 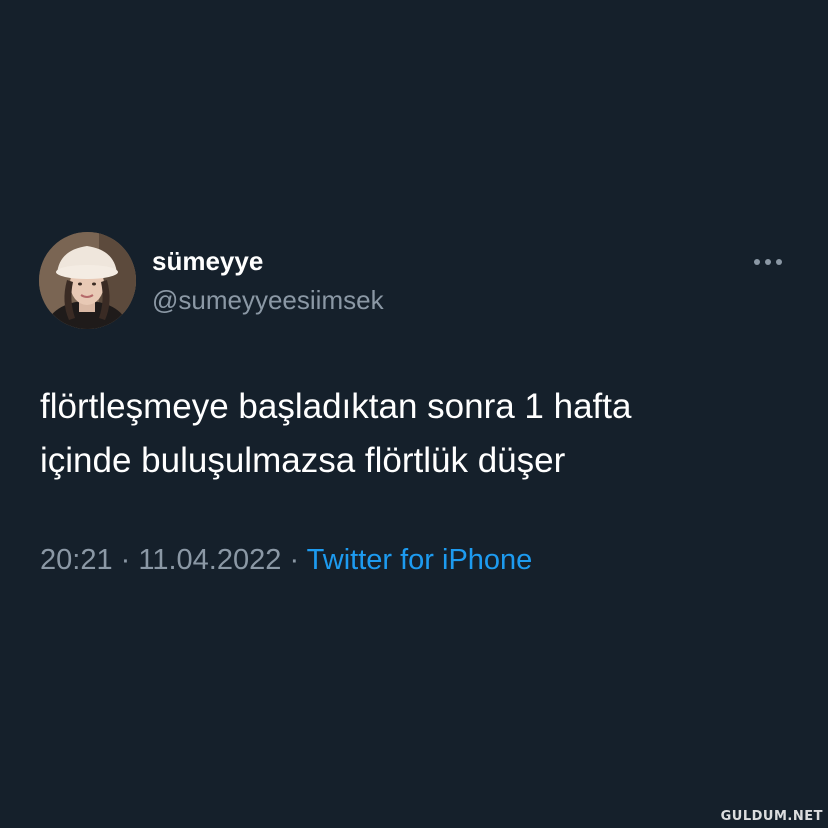 I want to click on tweet-date: 11.04.2022, so click(x=209, y=560).